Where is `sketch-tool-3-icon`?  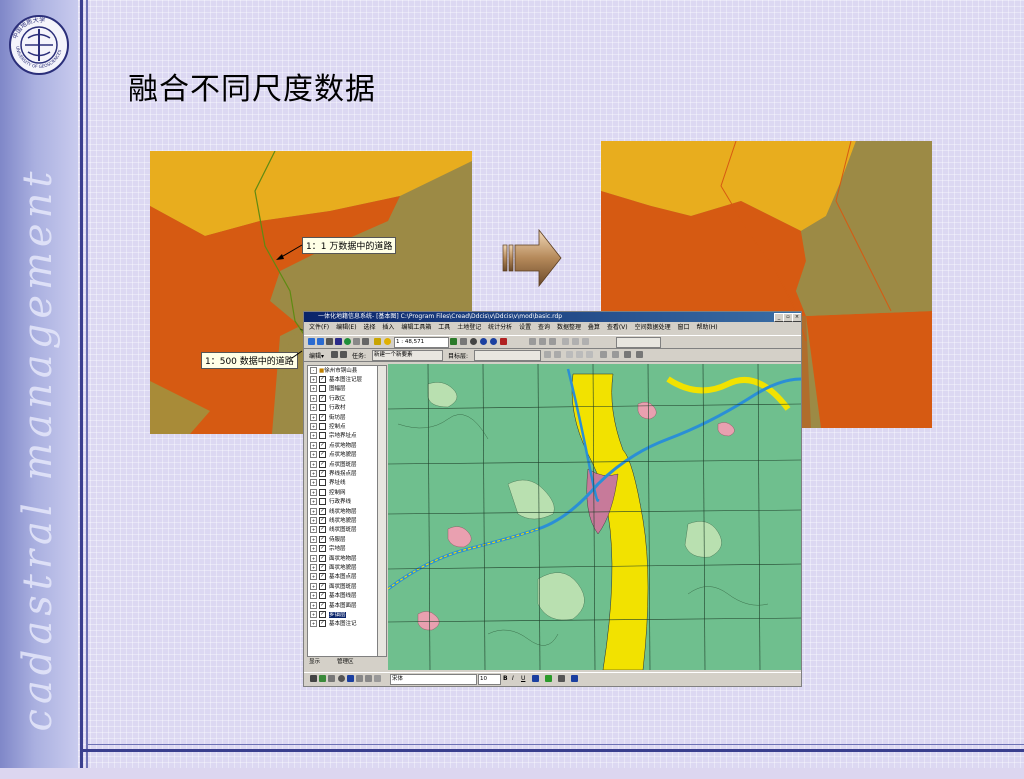
sketch-tool-3-icon is located at coordinates (569, 354).